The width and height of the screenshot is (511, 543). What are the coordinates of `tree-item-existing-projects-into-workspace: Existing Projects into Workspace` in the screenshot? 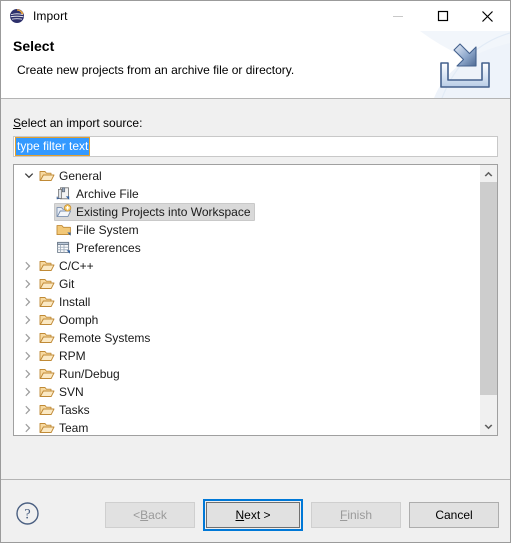 It's located at (246, 212).